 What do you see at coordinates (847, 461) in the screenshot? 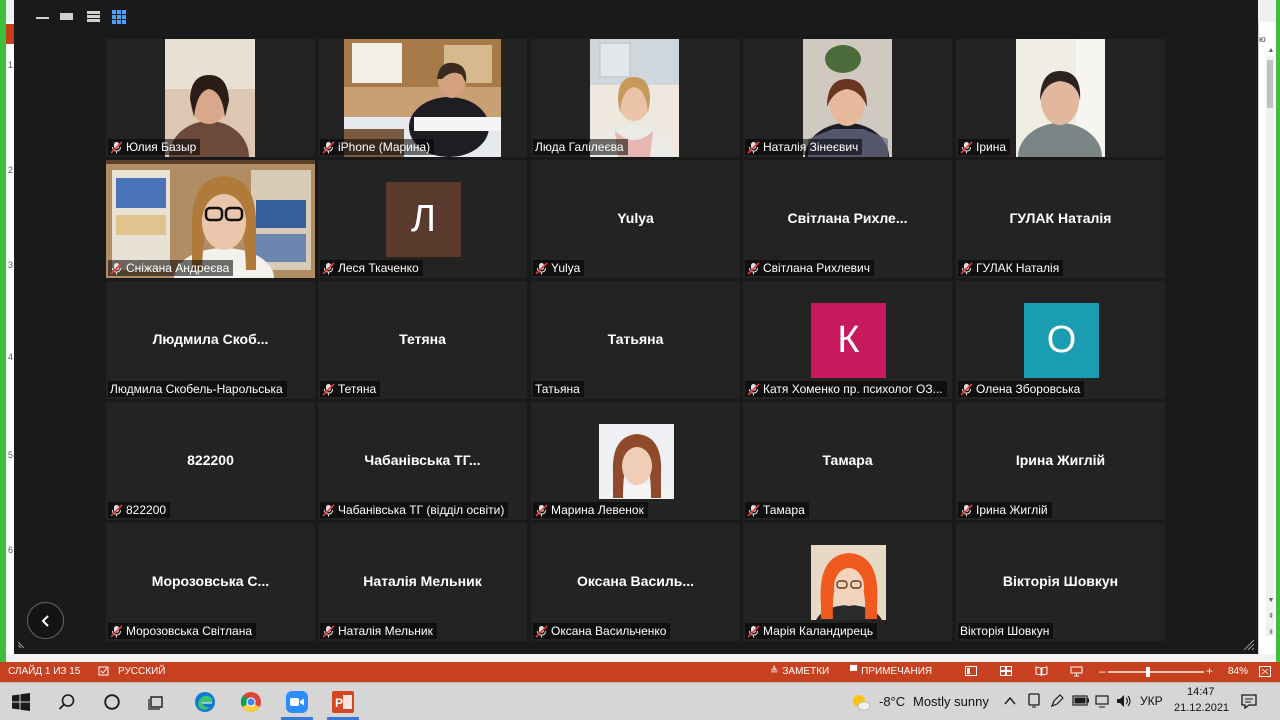
I see `participant-tile: Тамара Тамара` at bounding box center [847, 461].